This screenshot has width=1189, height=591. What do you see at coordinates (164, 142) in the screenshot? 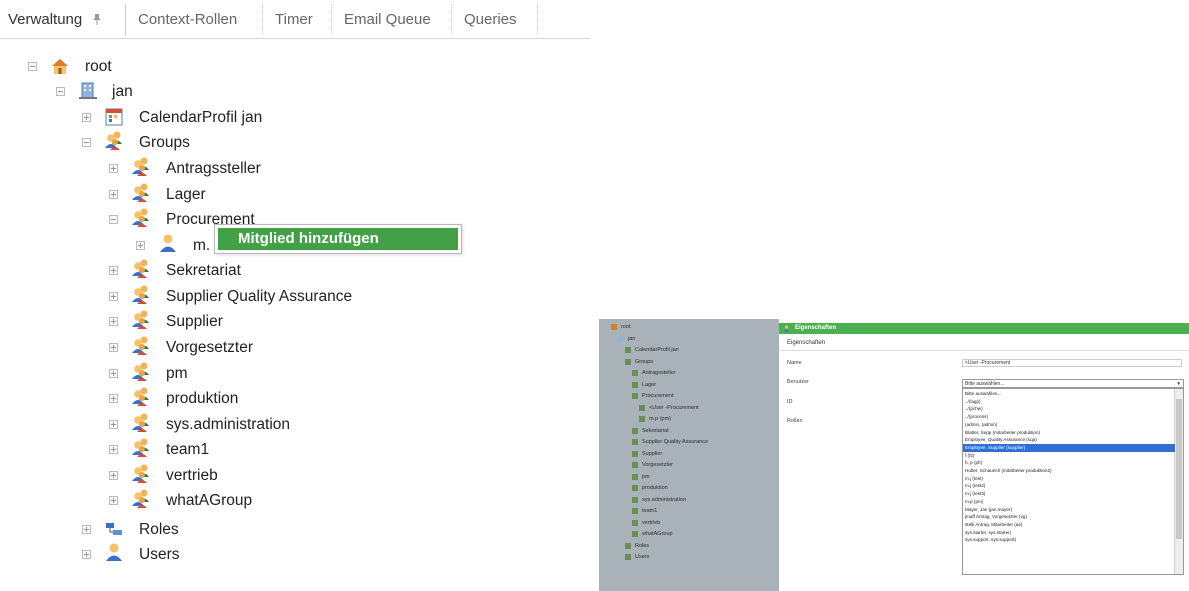
I see `tree-node-label: Groups` at bounding box center [164, 142].